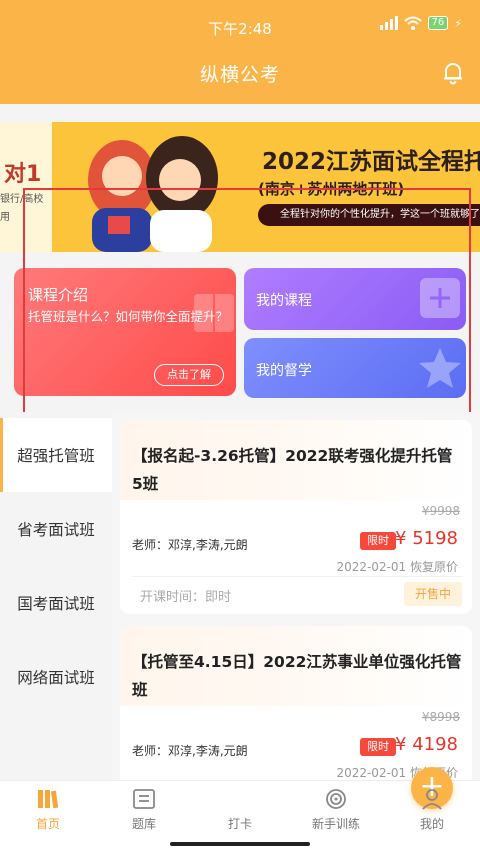 This screenshot has width=480, height=853. What do you see at coordinates (58, 295) in the screenshot?
I see `course-intro-title: 课程介绍` at bounding box center [58, 295].